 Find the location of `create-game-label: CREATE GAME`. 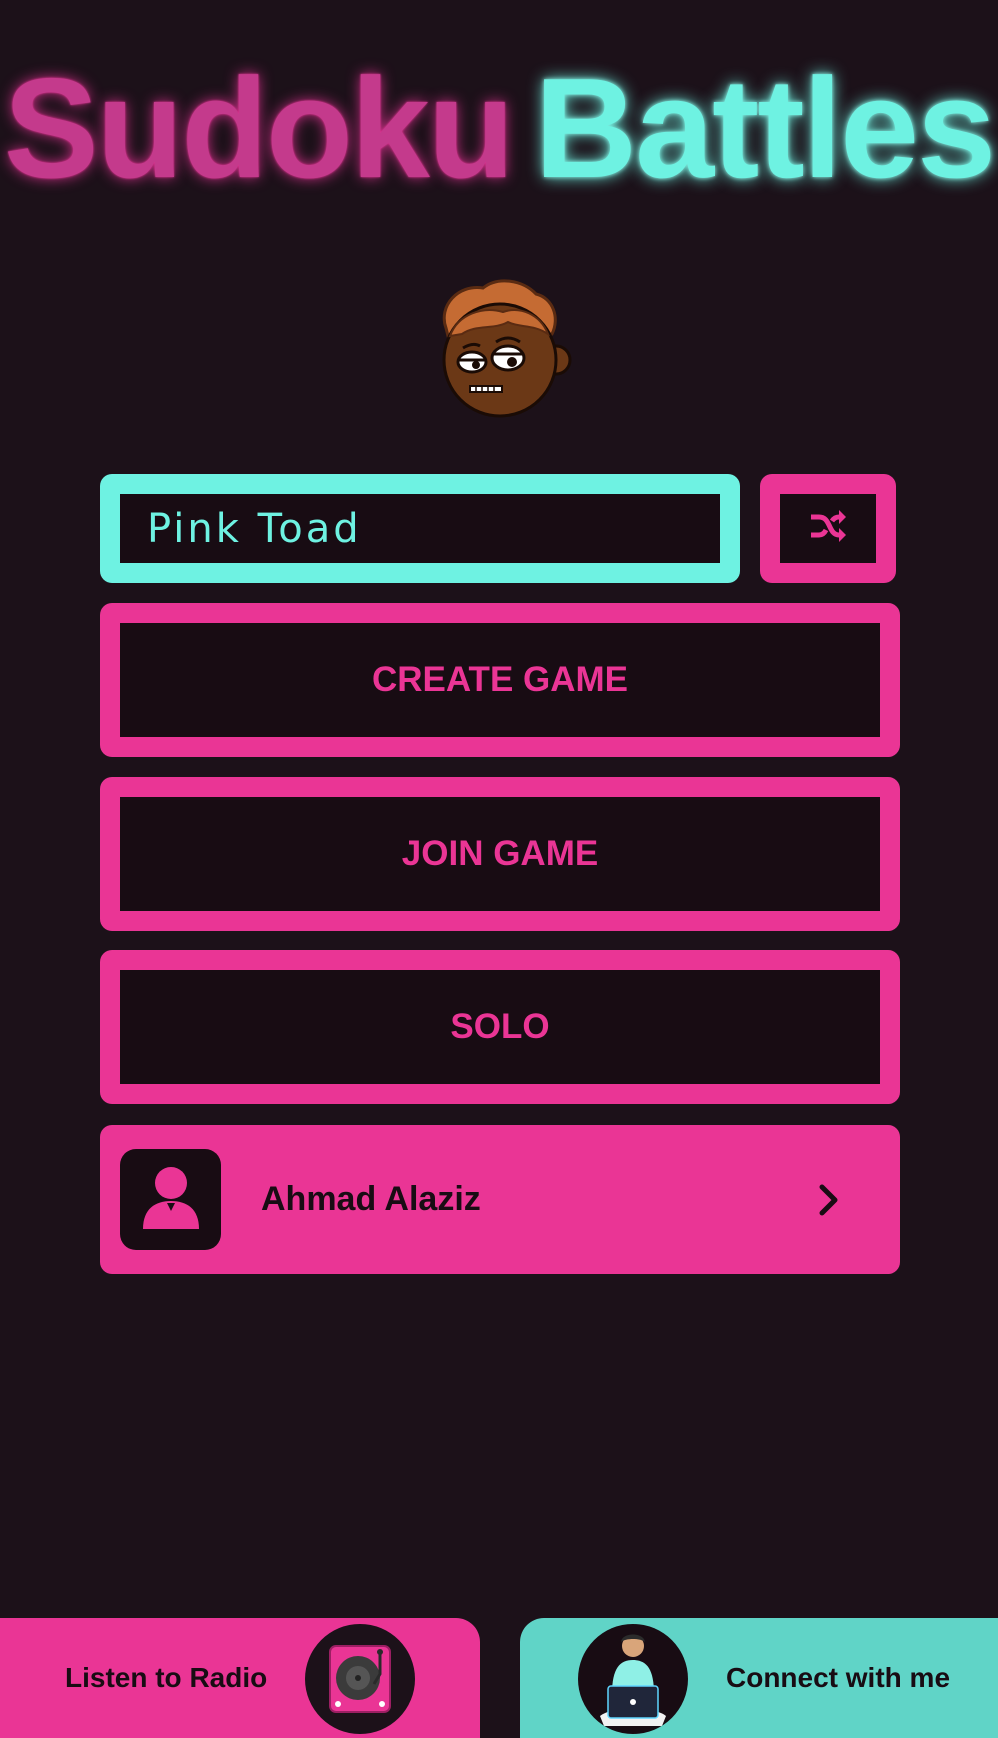

create-game-label: CREATE GAME is located at coordinates (500, 680).